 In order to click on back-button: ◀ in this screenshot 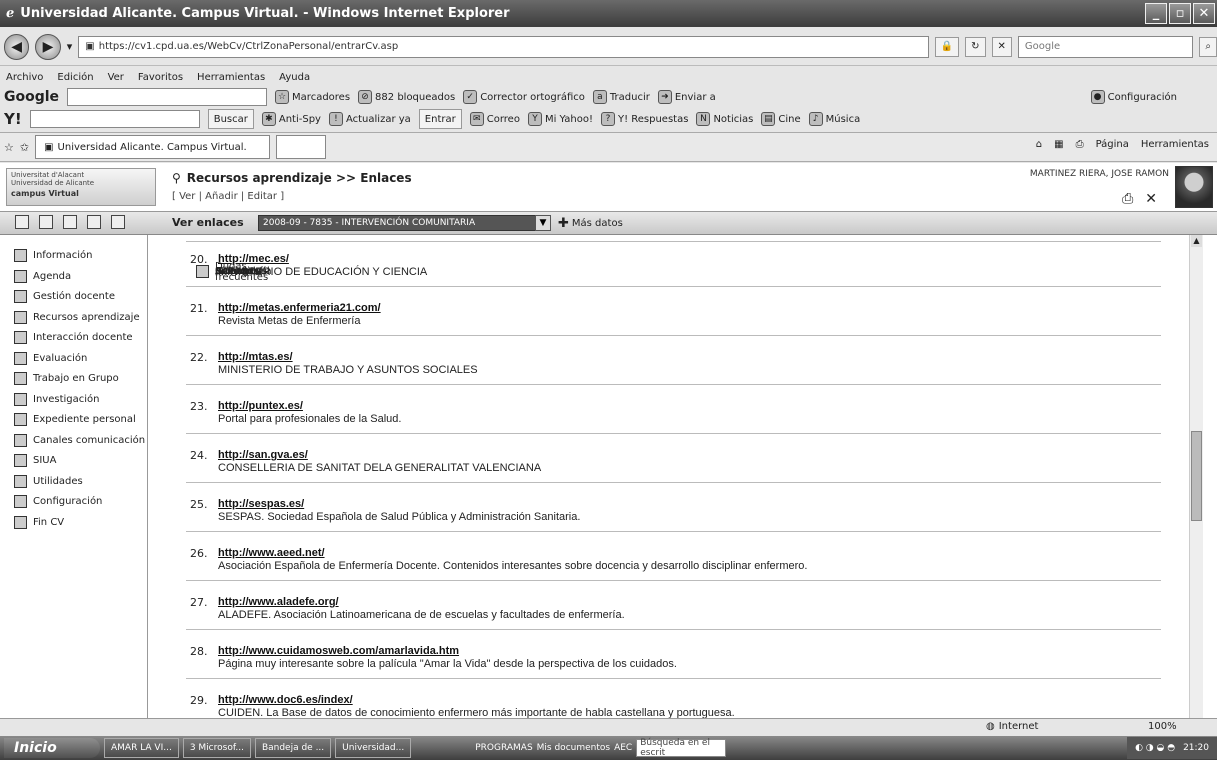, I will do `click(17, 46)`.